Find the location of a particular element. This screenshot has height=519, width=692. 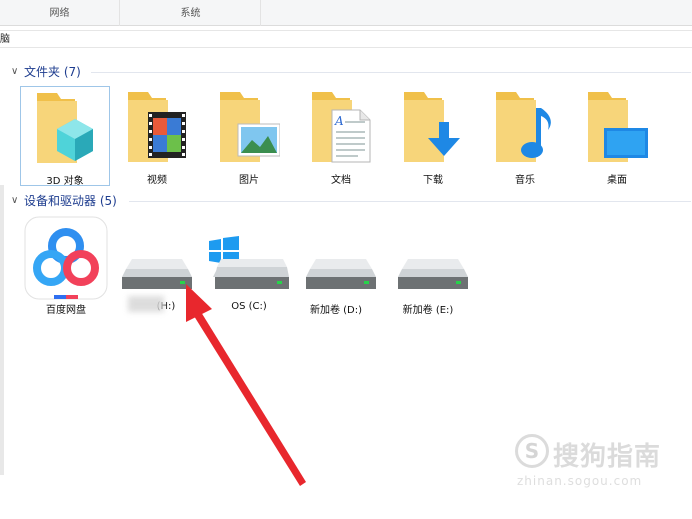

sogou-watermark: S 搜狗指南 zhinan.sogou.com is located at coordinates (600, 465).